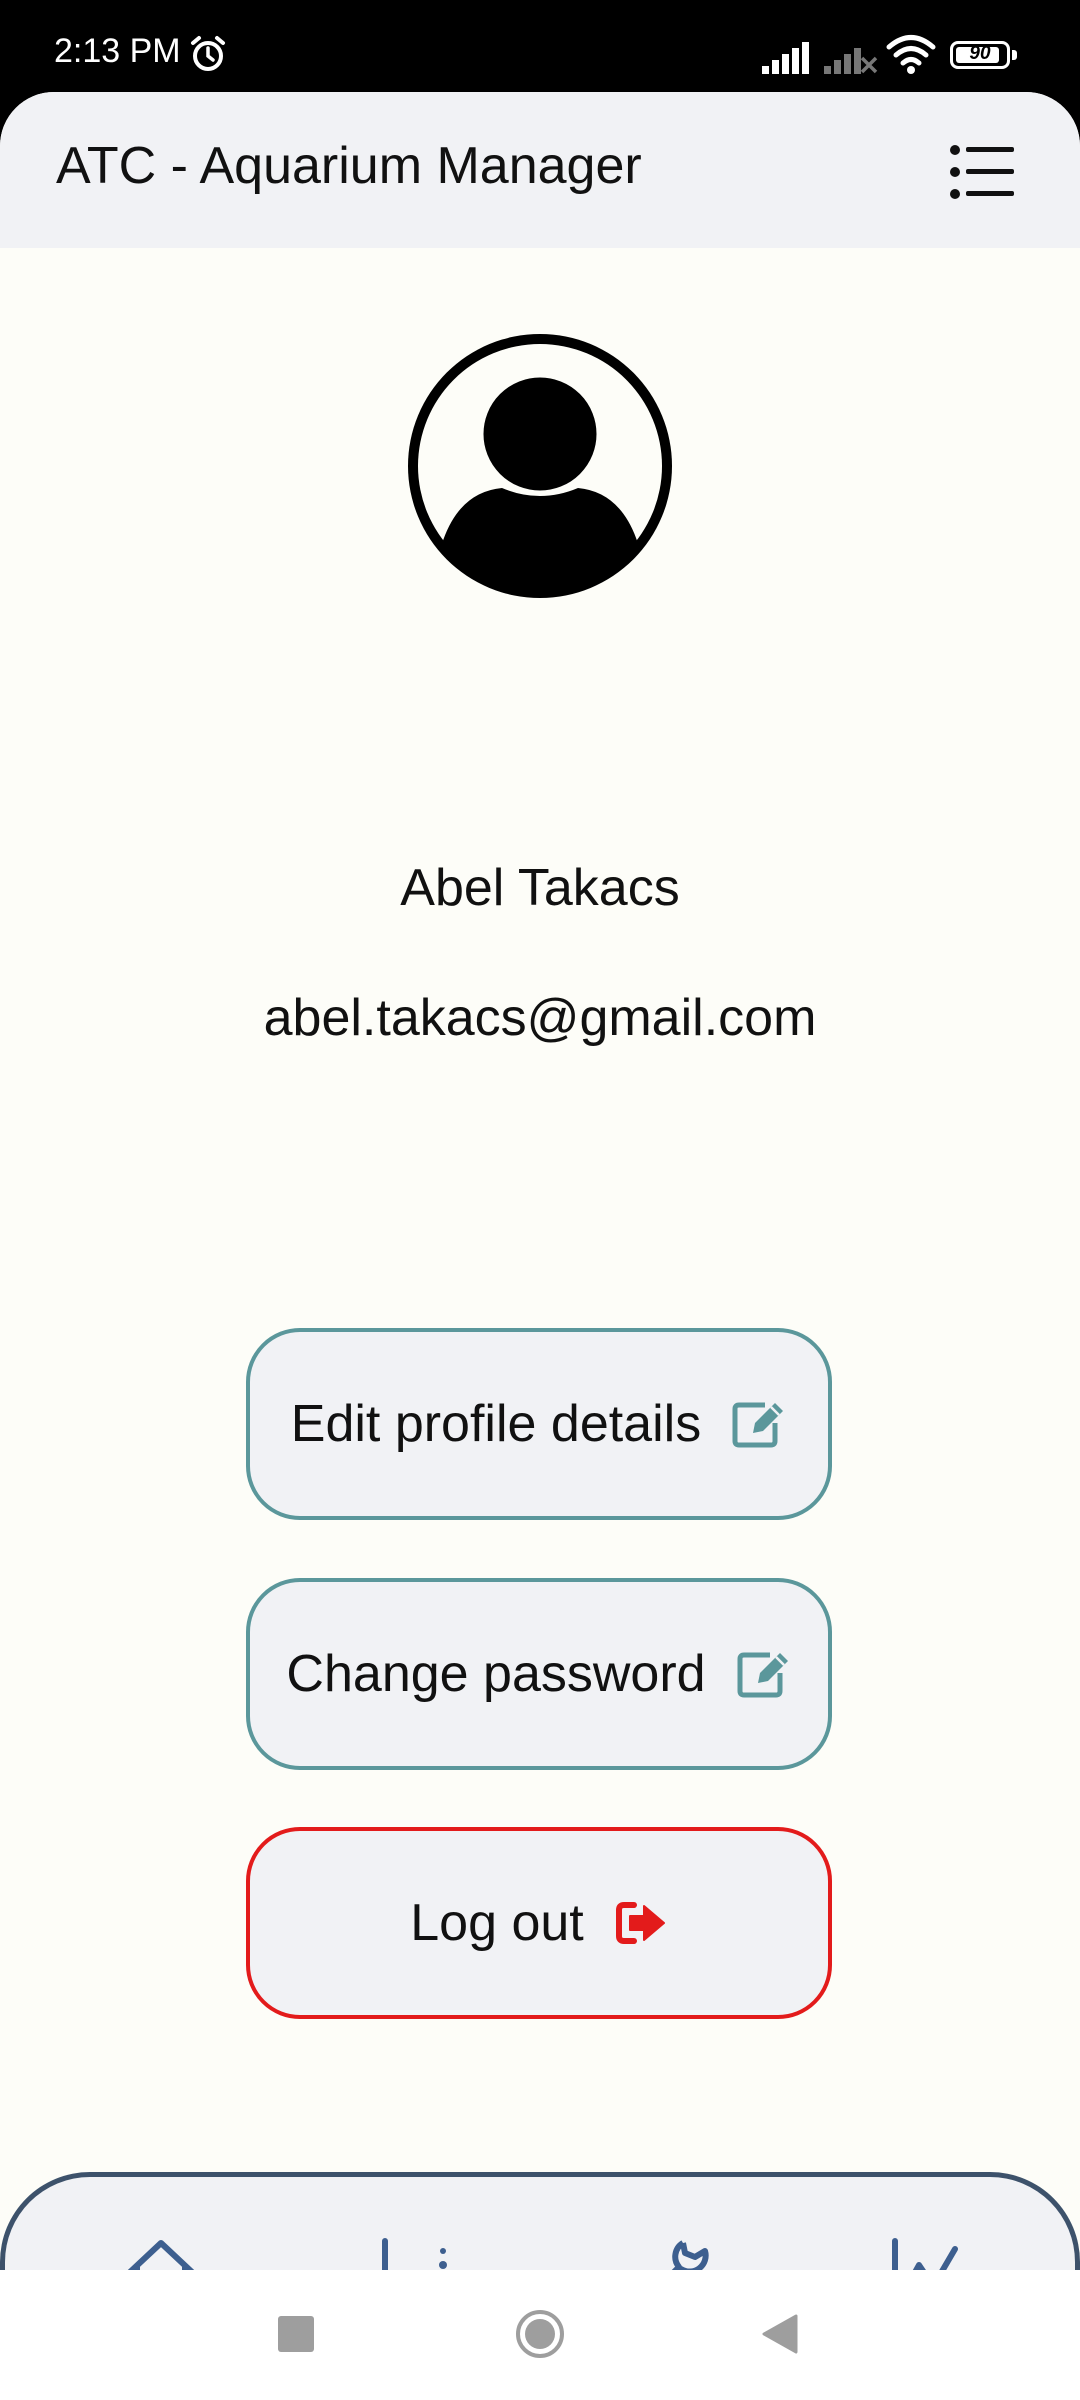 This screenshot has width=1080, height=2400. I want to click on change-password-label: Change password, so click(496, 1674).